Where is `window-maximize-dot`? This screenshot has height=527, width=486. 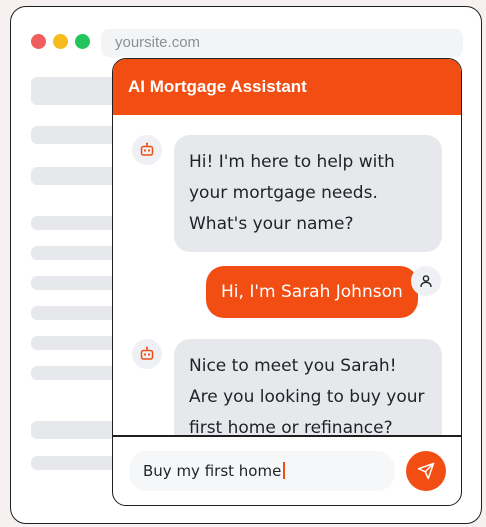
window-maximize-dot is located at coordinates (82, 41).